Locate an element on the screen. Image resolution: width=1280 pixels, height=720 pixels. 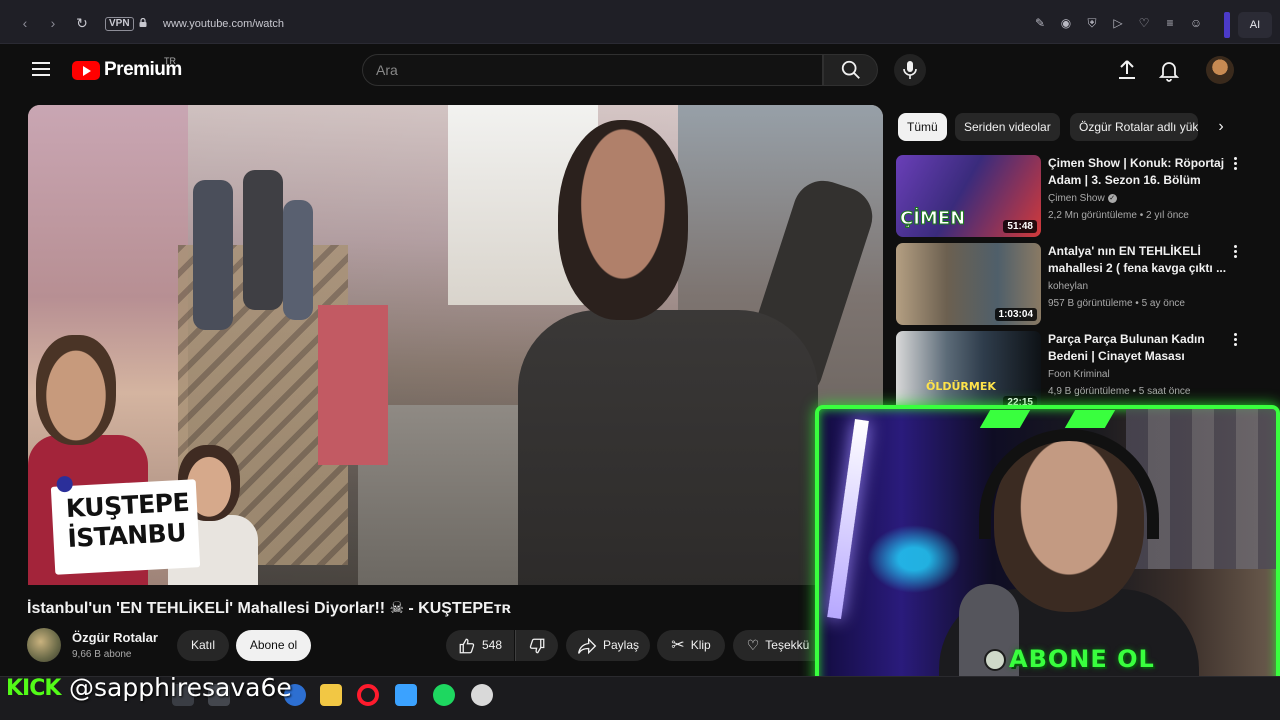
recommendation-meta: 957 B görüntüleme • 5 ay önce is located at coordinates (1116, 303).